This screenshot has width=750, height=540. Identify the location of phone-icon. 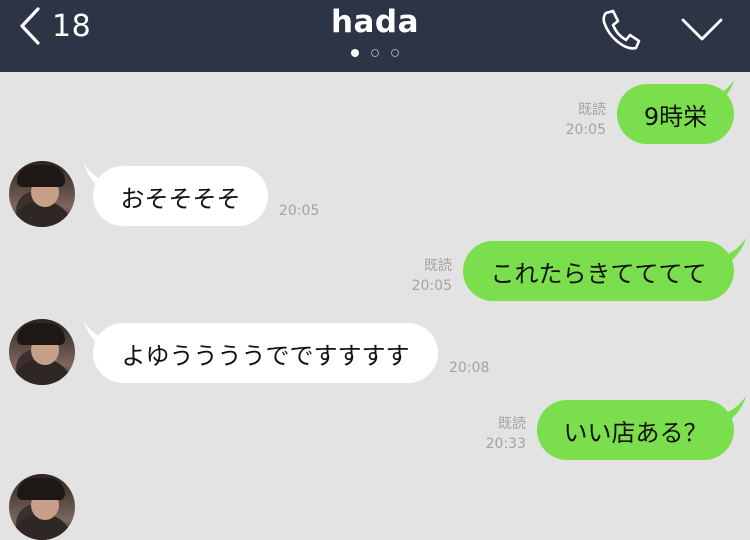
(621, 29).